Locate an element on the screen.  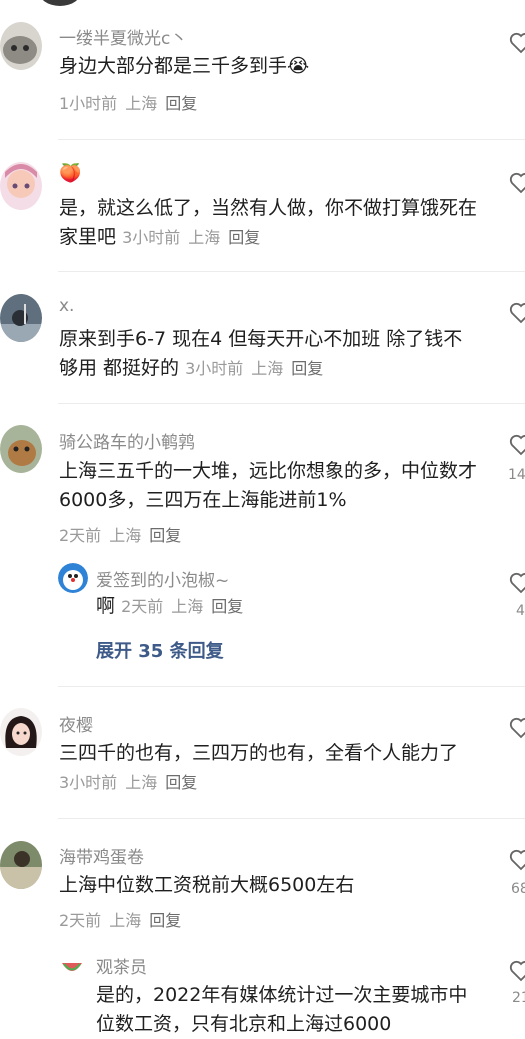
reply-meta: 2天前 上海 回复 is located at coordinates (182, 606).